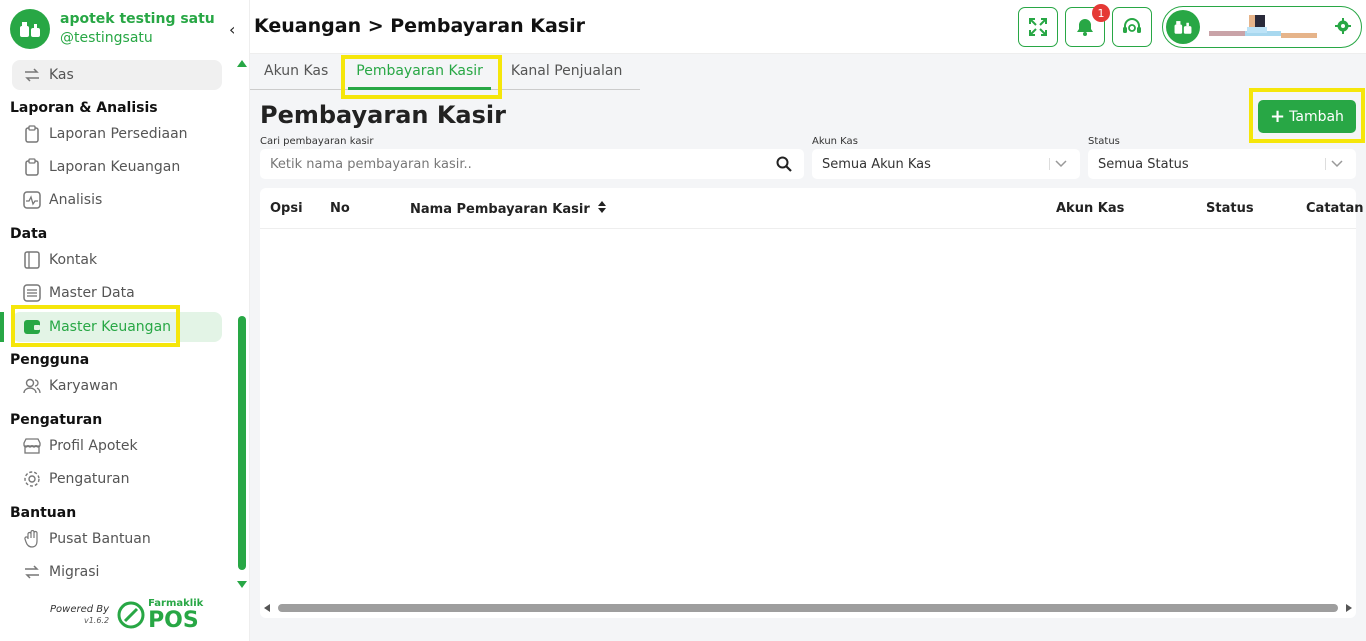  What do you see at coordinates (29, 234) in the screenshot?
I see `section-title-data: Data` at bounding box center [29, 234].